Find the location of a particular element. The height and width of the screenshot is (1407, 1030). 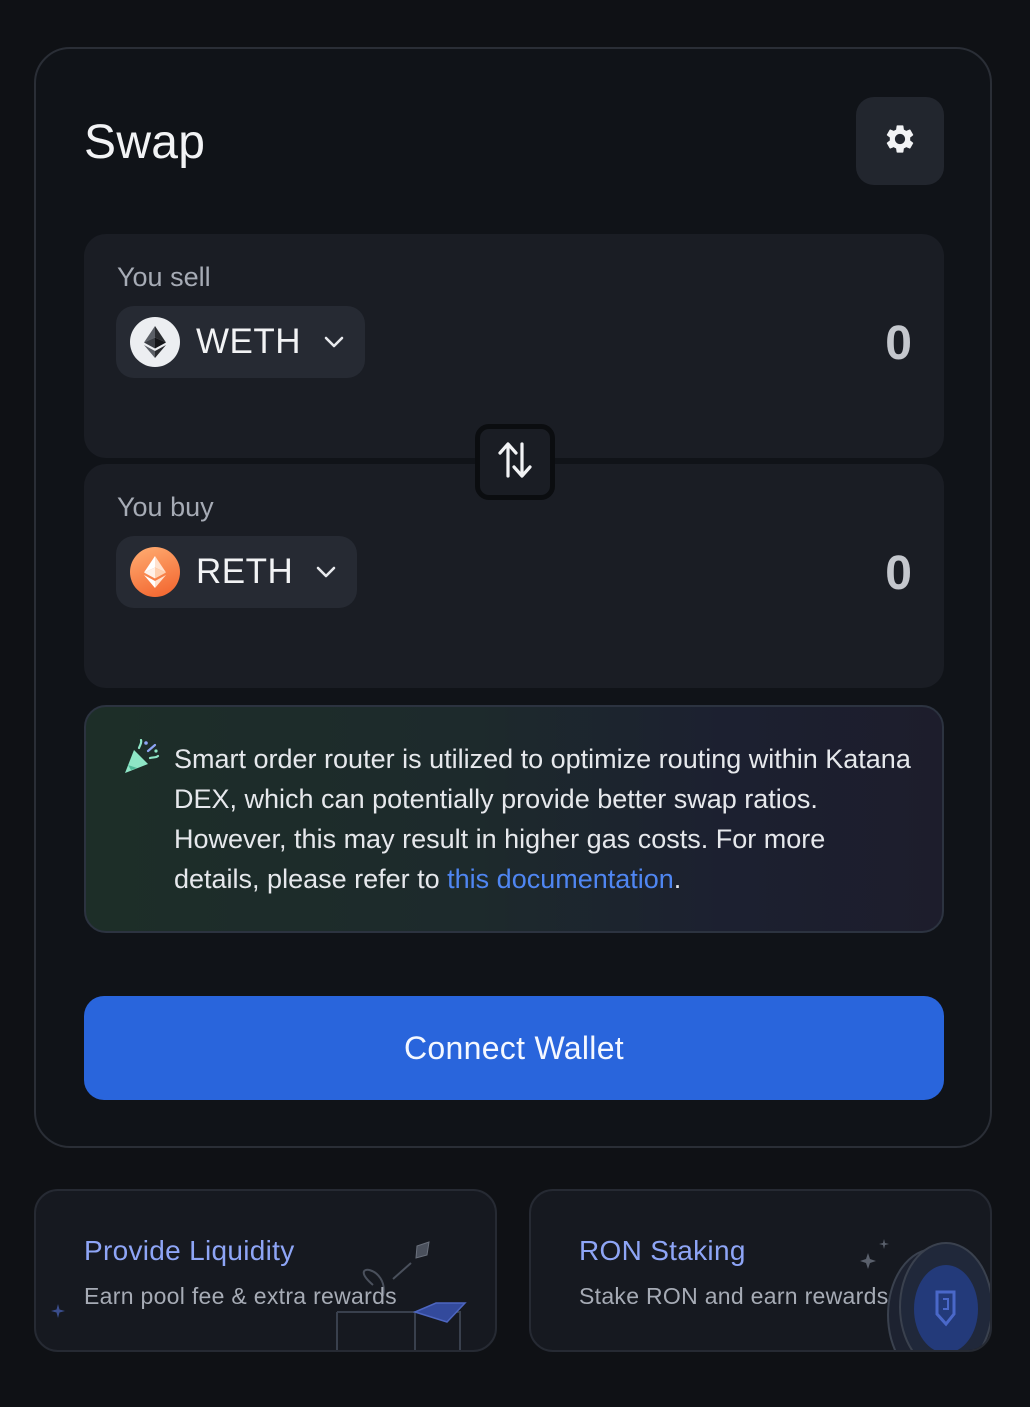

sell-label: You sell is located at coordinates (164, 277).